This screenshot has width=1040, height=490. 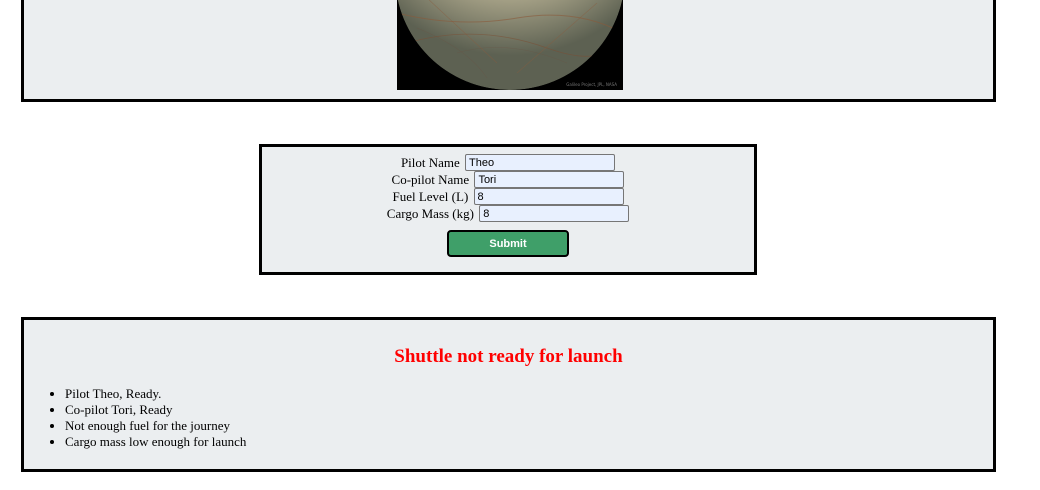 I want to click on copilot-status-item: Co-pilot Tori, Ready, so click(x=155, y=410).